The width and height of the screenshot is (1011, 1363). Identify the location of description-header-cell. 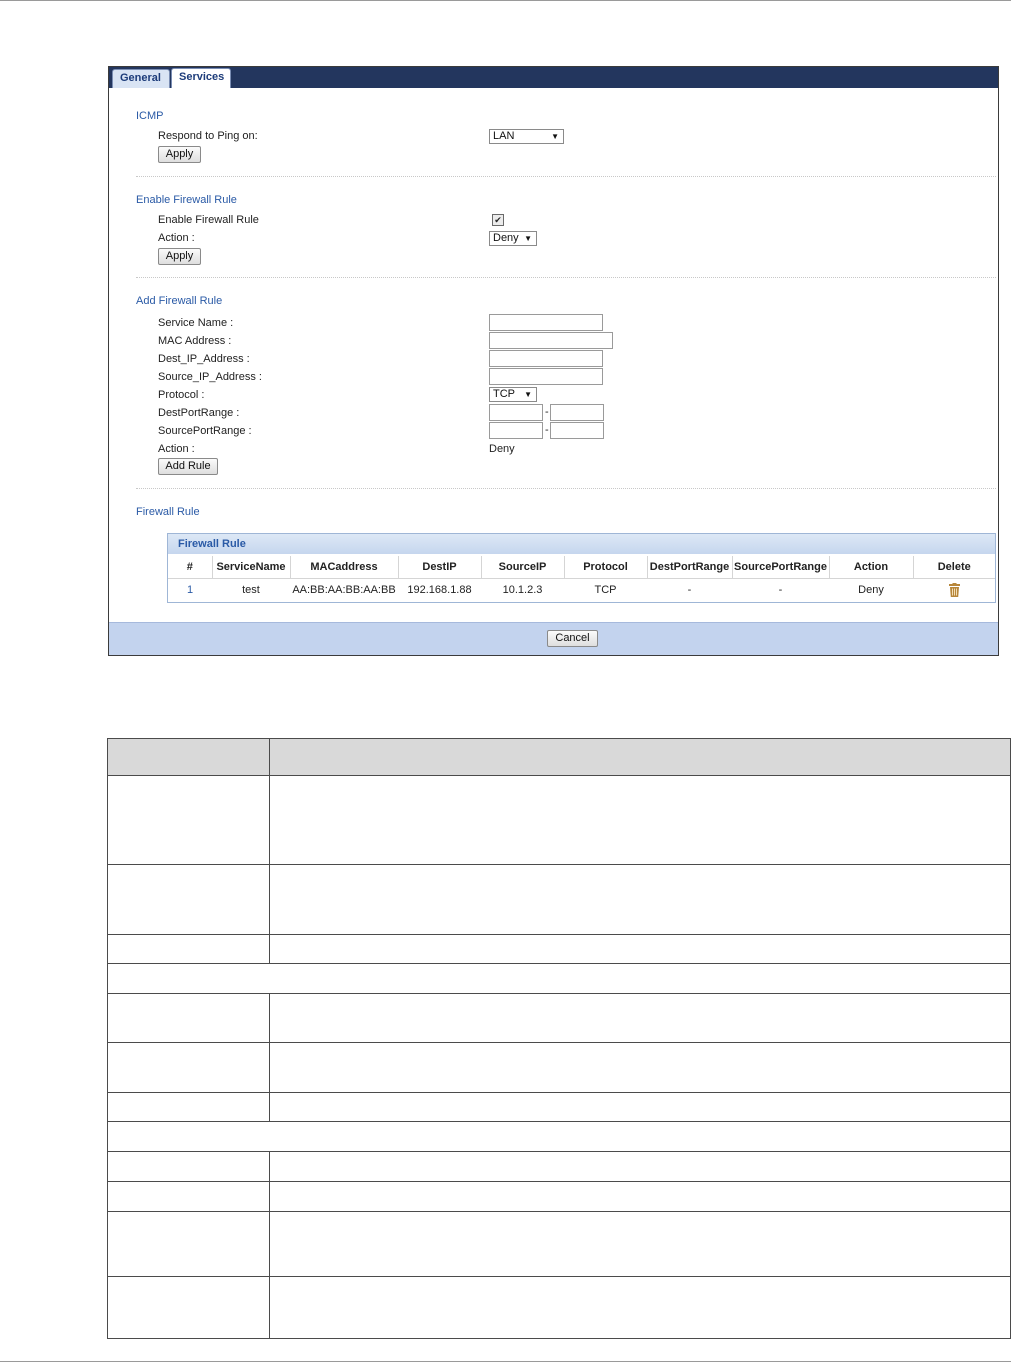
(188, 757).